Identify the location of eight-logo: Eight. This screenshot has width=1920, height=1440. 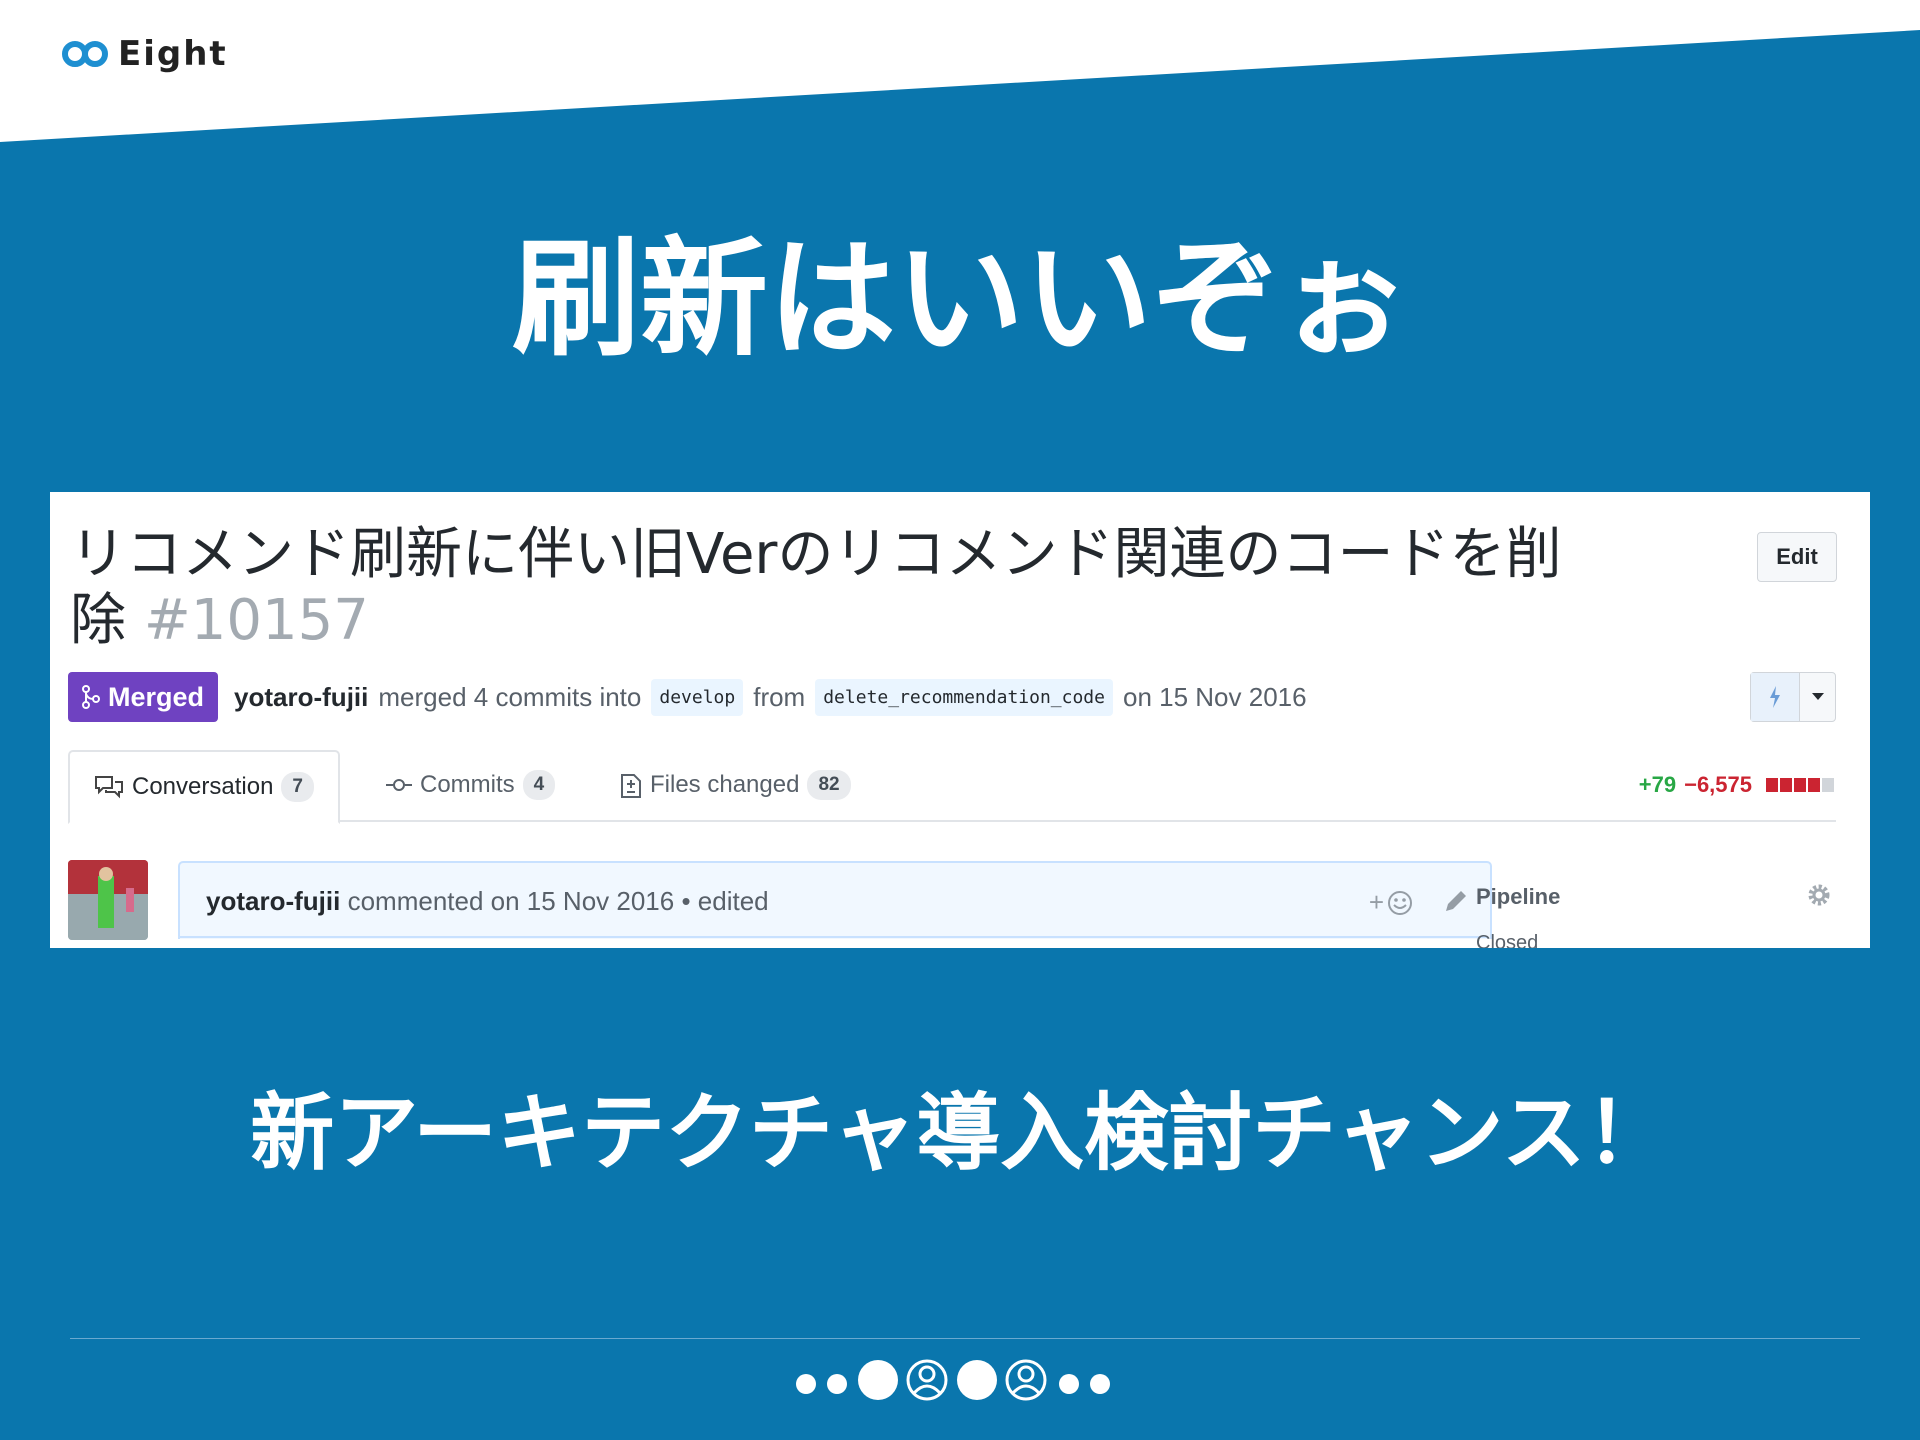
(145, 54).